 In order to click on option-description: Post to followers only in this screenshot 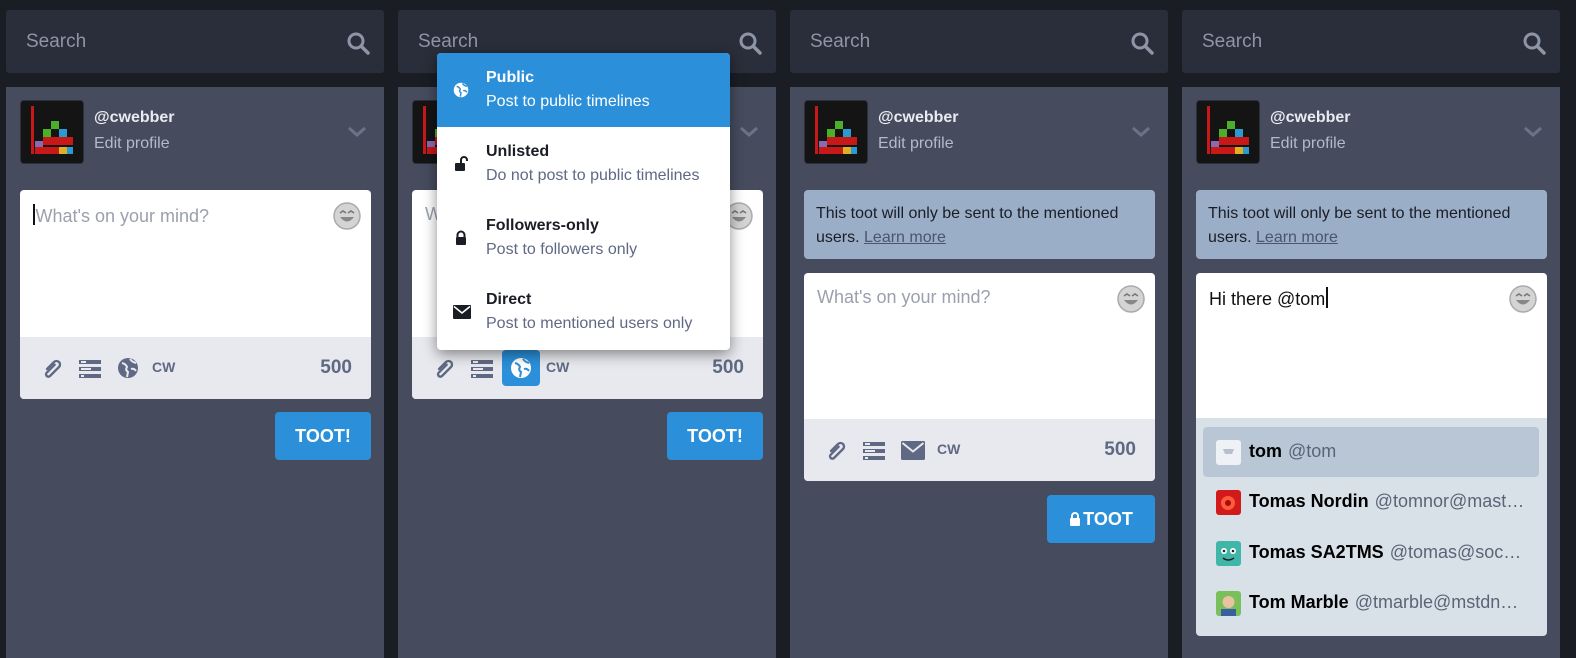, I will do `click(562, 249)`.